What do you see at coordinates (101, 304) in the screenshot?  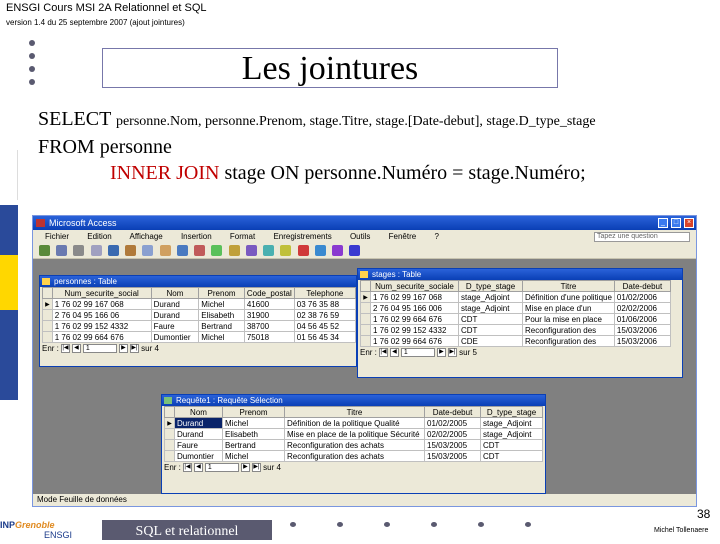 I see `cell: 1 76 02 99 167 068` at bounding box center [101, 304].